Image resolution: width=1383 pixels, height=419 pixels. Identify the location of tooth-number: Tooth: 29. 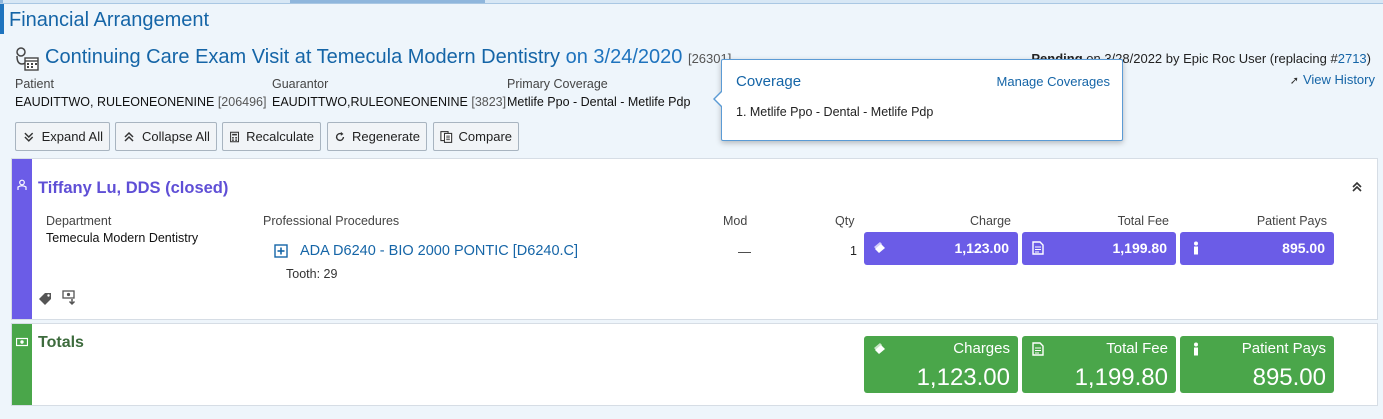
(312, 274).